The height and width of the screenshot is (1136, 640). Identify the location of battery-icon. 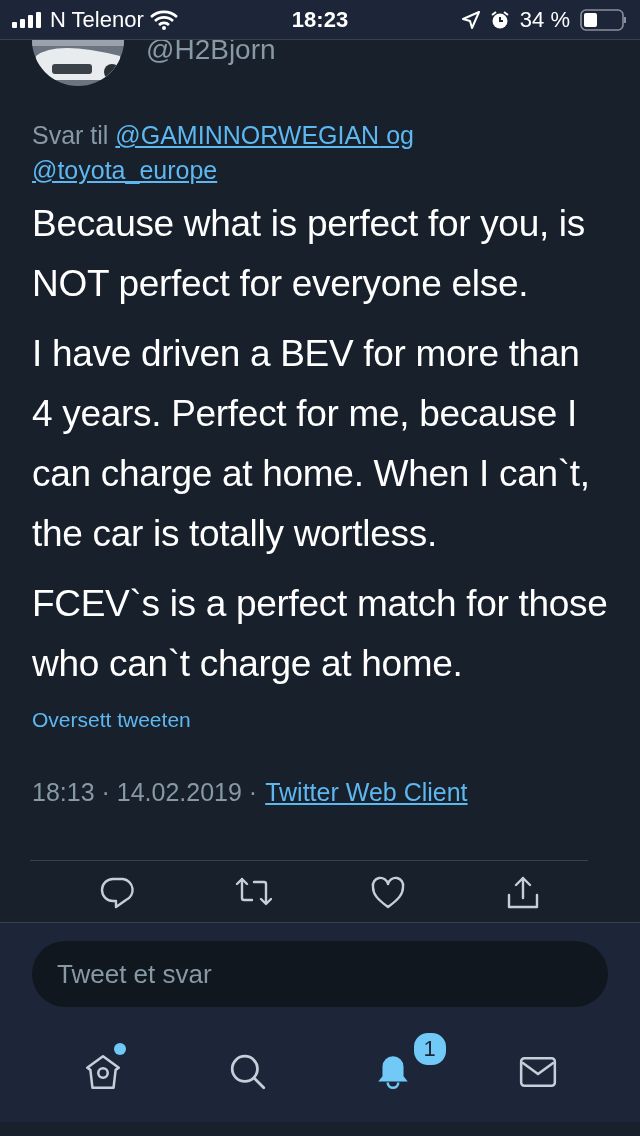
(604, 19).